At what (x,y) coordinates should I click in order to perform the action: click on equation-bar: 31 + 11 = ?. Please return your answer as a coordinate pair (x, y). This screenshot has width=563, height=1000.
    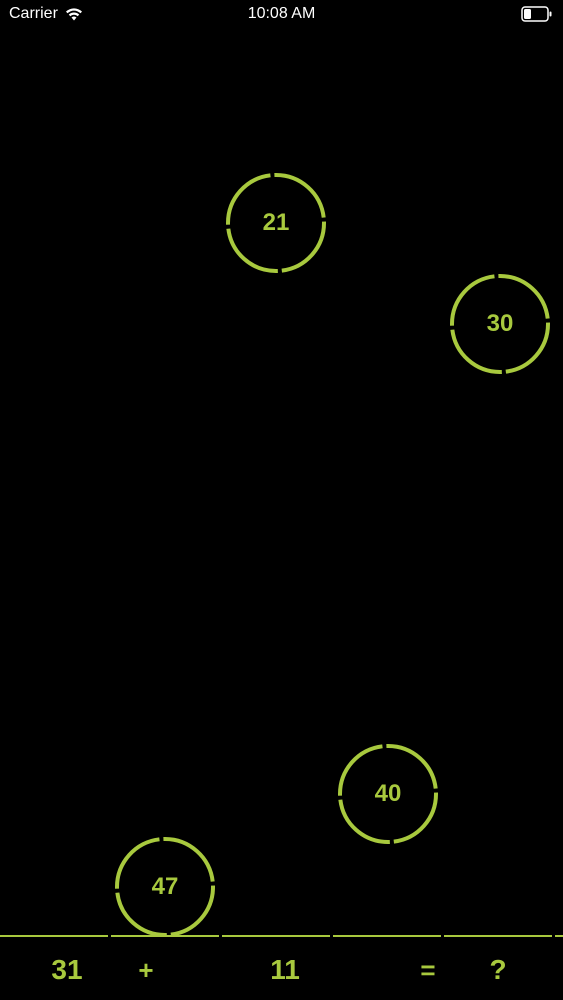
    Looking at the image, I should click on (281, 967).